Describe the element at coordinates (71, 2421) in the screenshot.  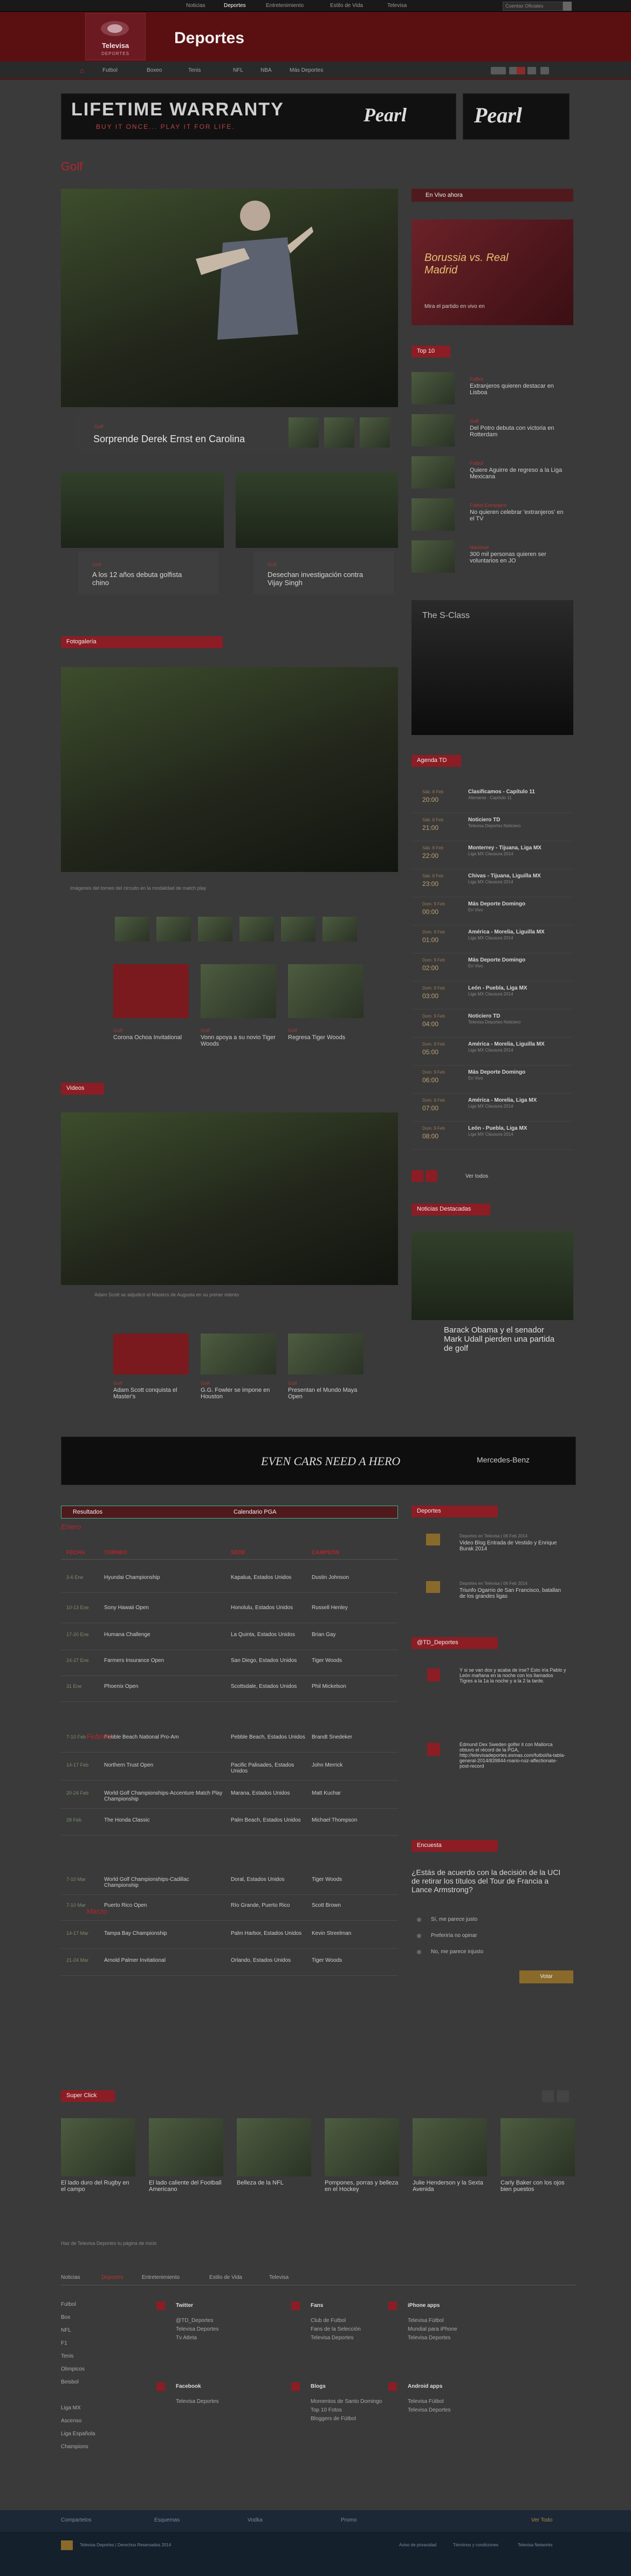
I see `footer-link: Ascenso` at that location.